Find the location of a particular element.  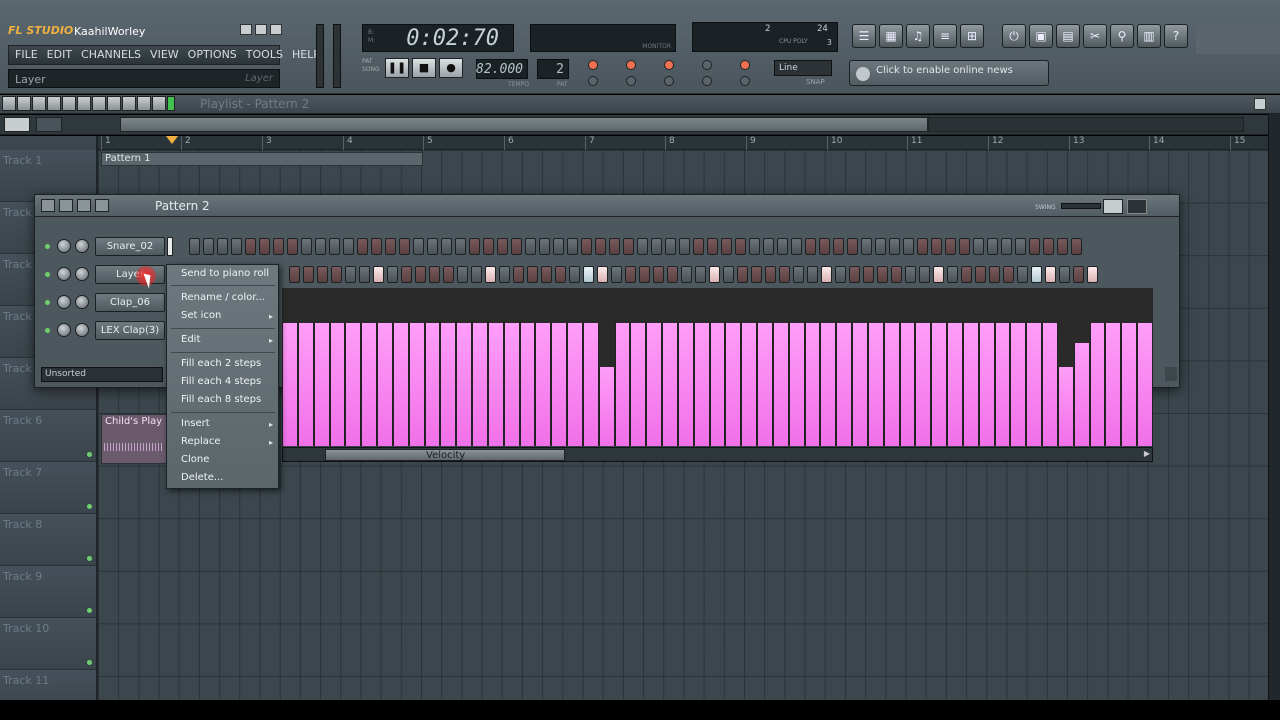

menu-item-edit: Edit is located at coordinates (190, 339).